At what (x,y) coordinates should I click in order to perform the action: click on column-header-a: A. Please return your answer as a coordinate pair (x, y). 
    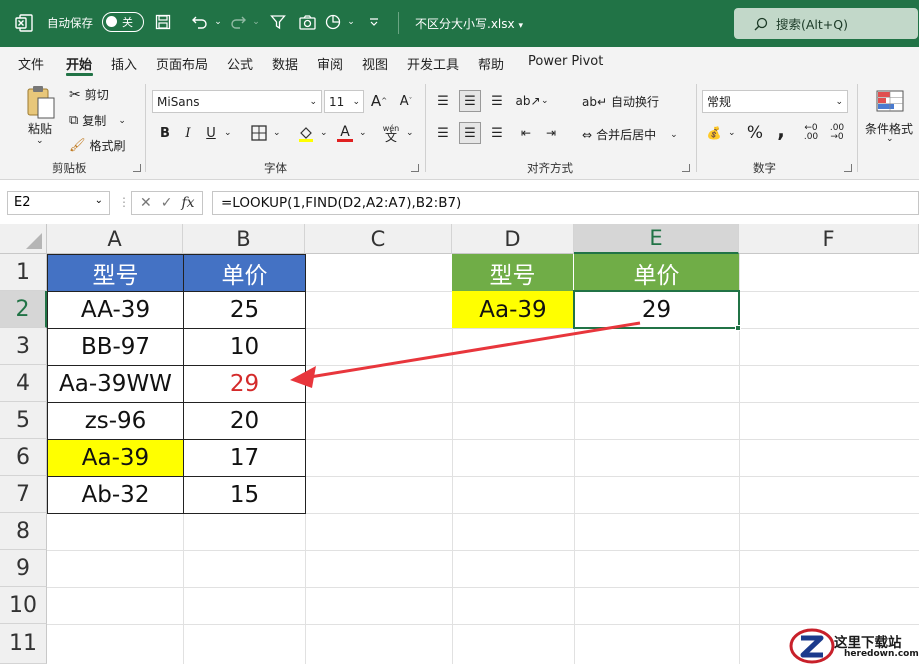
    Looking at the image, I should click on (115, 239).